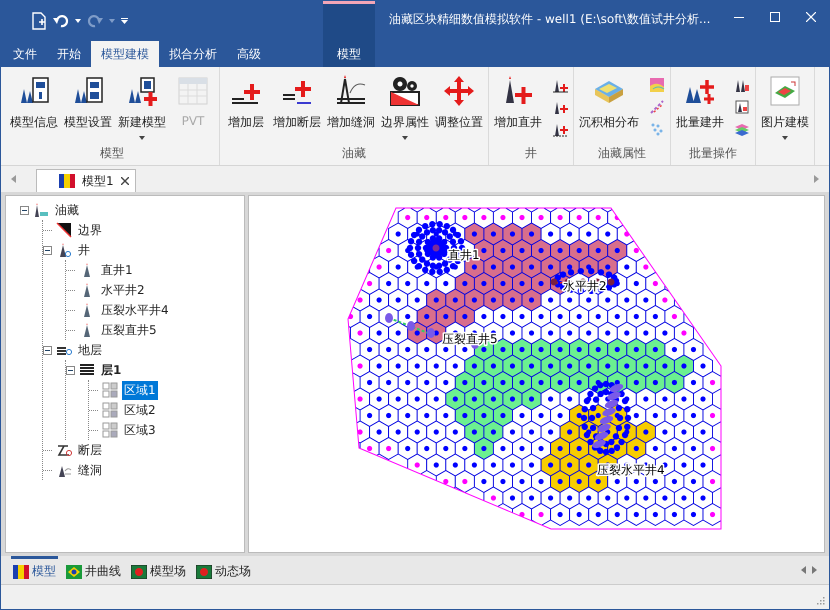 Image resolution: width=830 pixels, height=610 pixels. What do you see at coordinates (140, 430) in the screenshot?
I see `tree-item: 区域3` at bounding box center [140, 430].